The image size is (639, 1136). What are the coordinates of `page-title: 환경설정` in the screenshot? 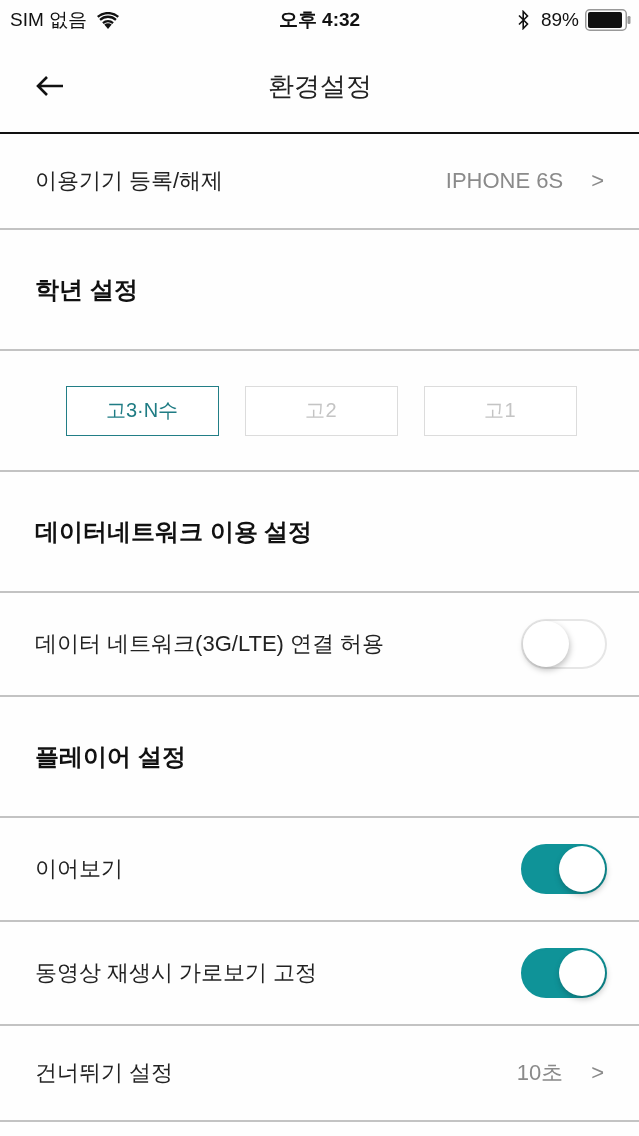 It's located at (319, 86).